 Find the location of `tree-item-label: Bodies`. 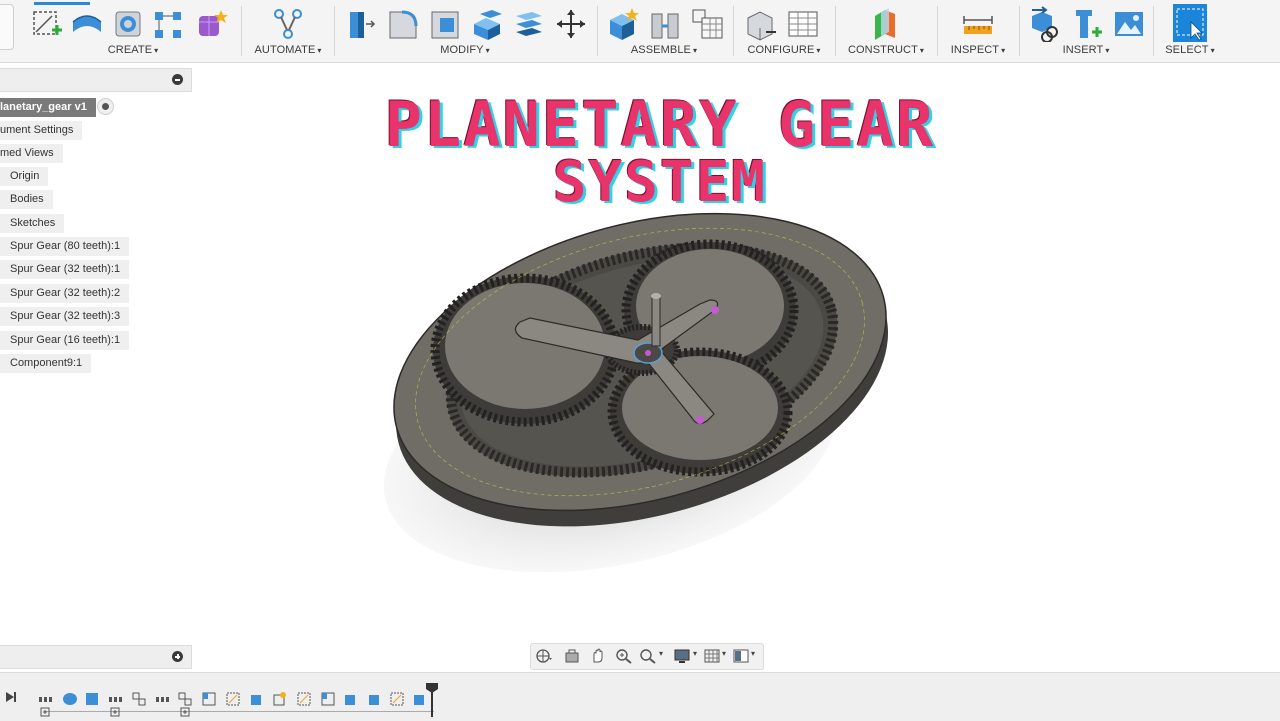

tree-item-label: Bodies is located at coordinates (27, 199).